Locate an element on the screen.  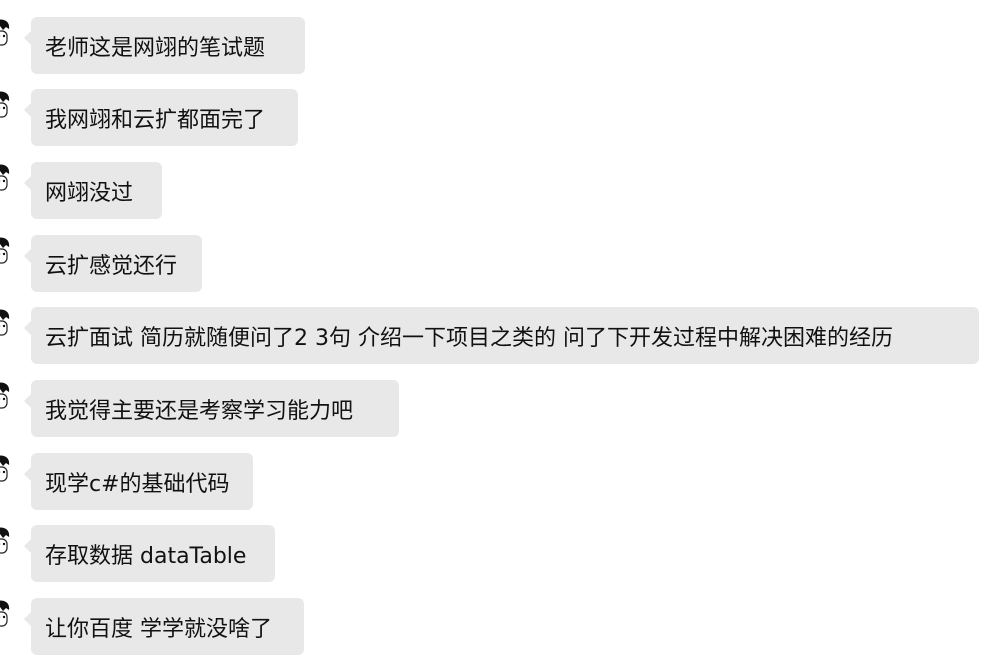
message-row: 存取数据 dataTable is located at coordinates (500, 554).